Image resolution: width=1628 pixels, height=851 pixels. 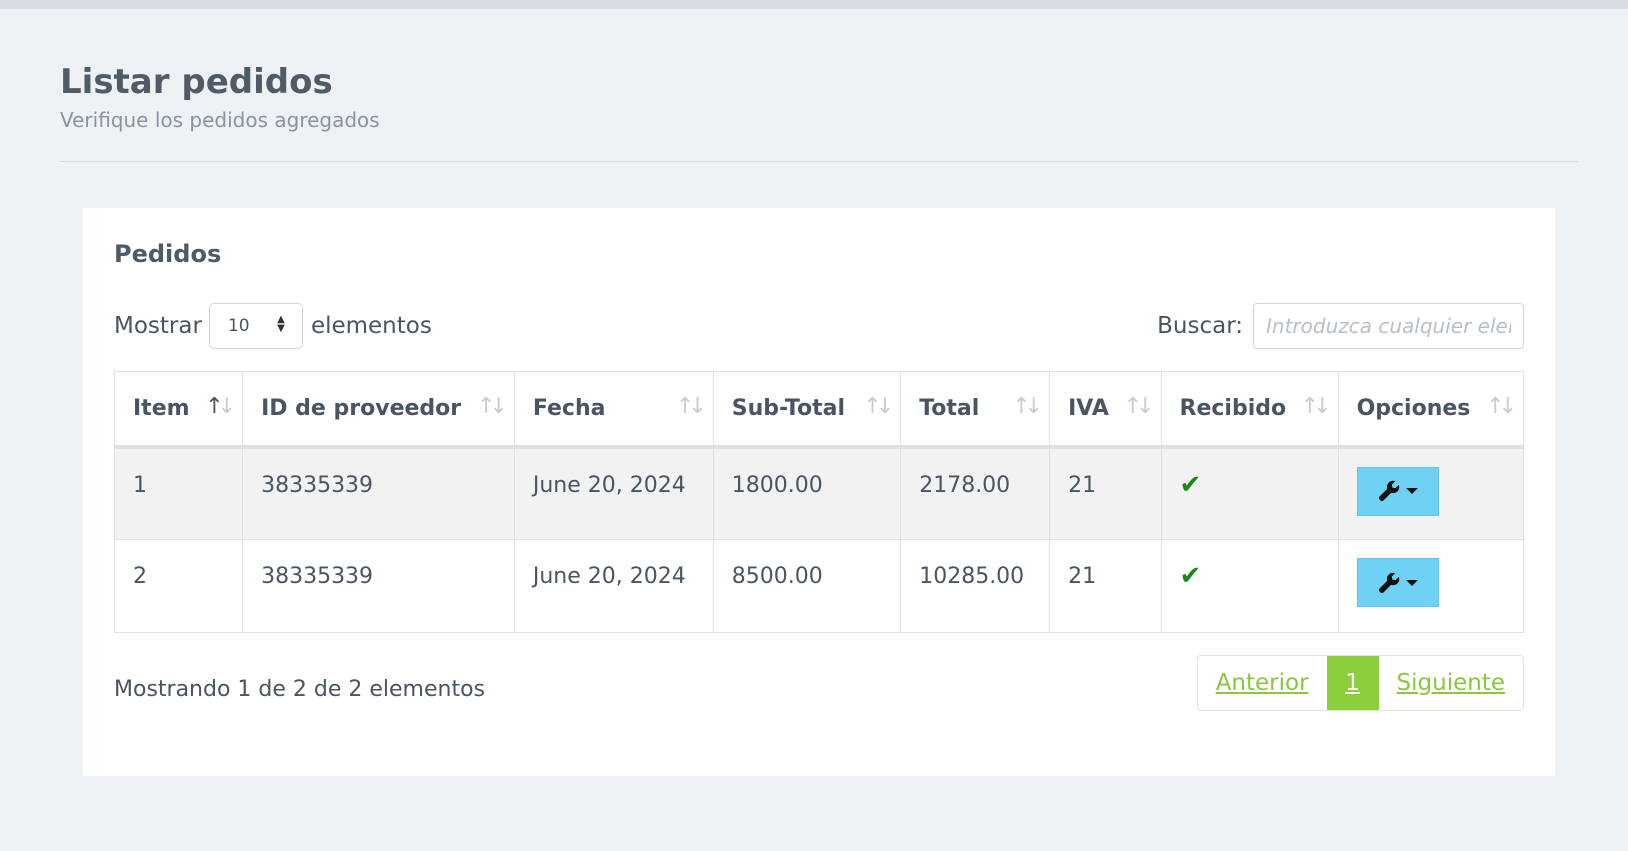 What do you see at coordinates (178, 586) in the screenshot?
I see `cell-item: 2` at bounding box center [178, 586].